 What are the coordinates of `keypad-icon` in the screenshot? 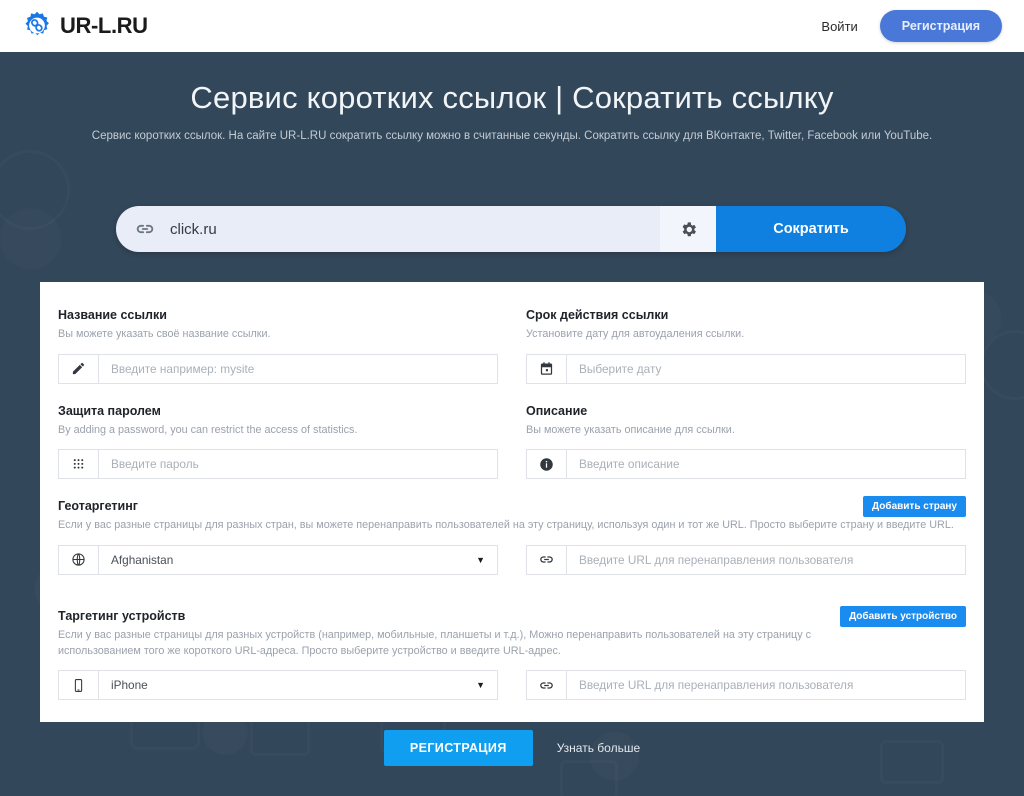 It's located at (79, 464).